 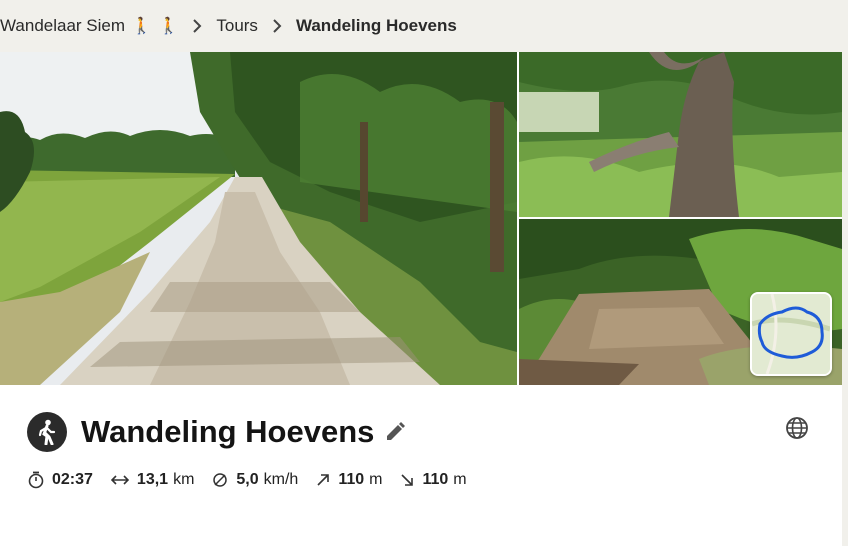 I want to click on breadcrumb-current: Wandeling Hoevens, so click(x=376, y=25).